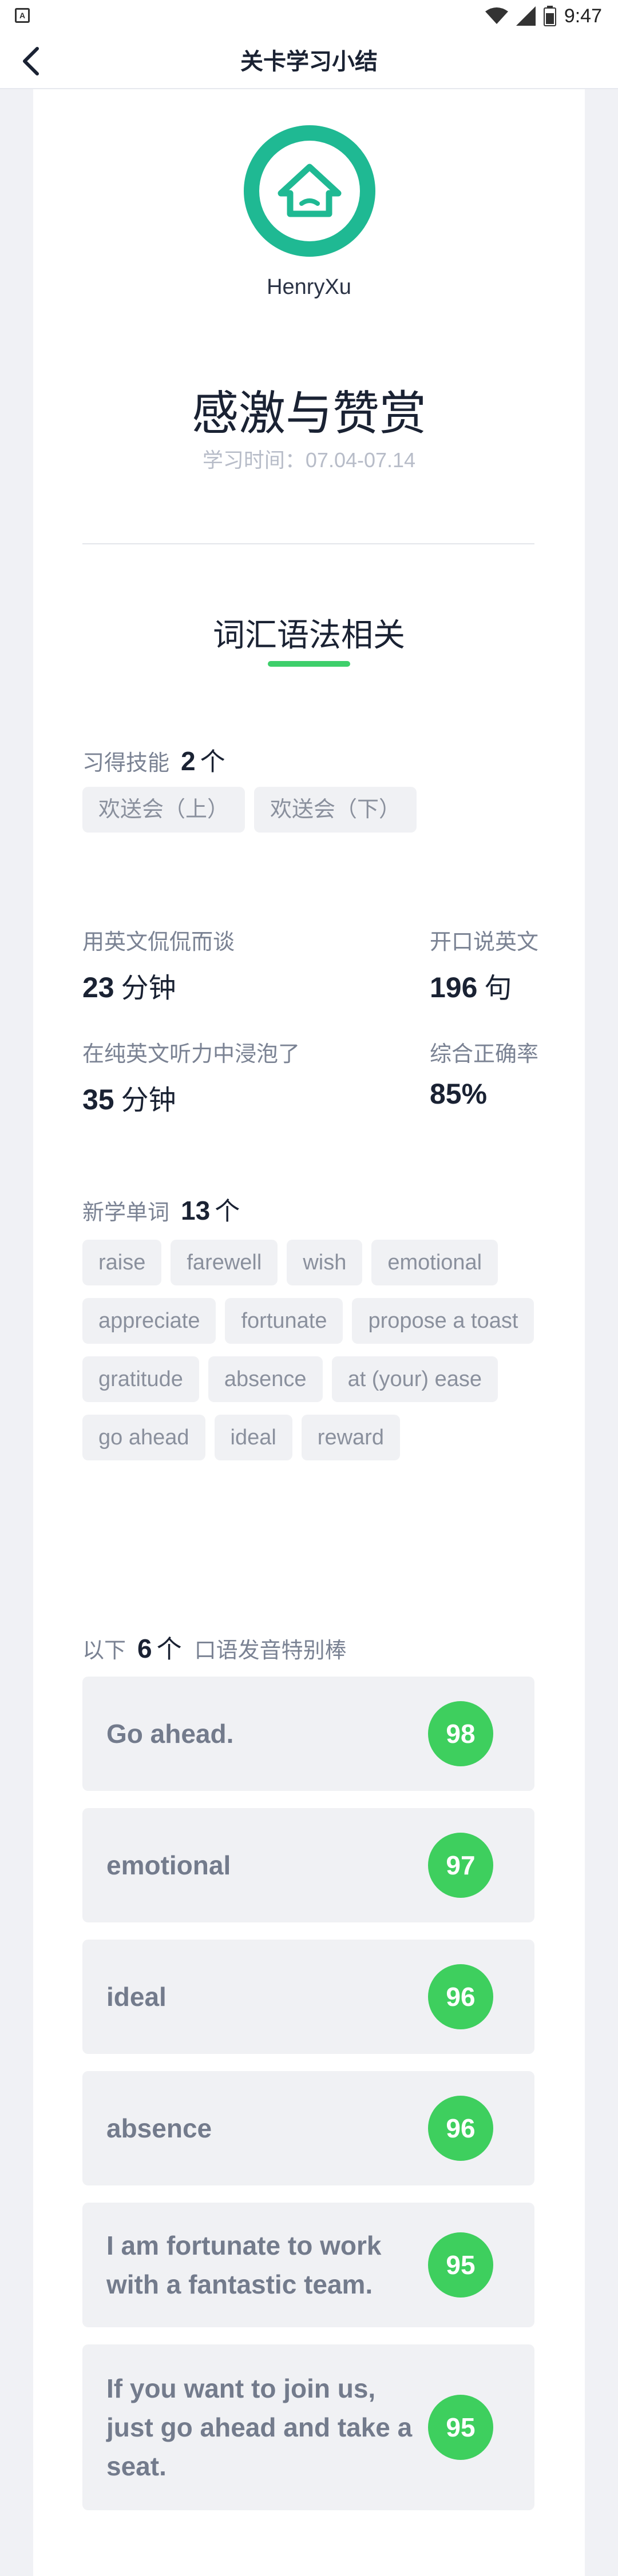  What do you see at coordinates (443, 1321) in the screenshot?
I see `word-tag: propose a toast` at bounding box center [443, 1321].